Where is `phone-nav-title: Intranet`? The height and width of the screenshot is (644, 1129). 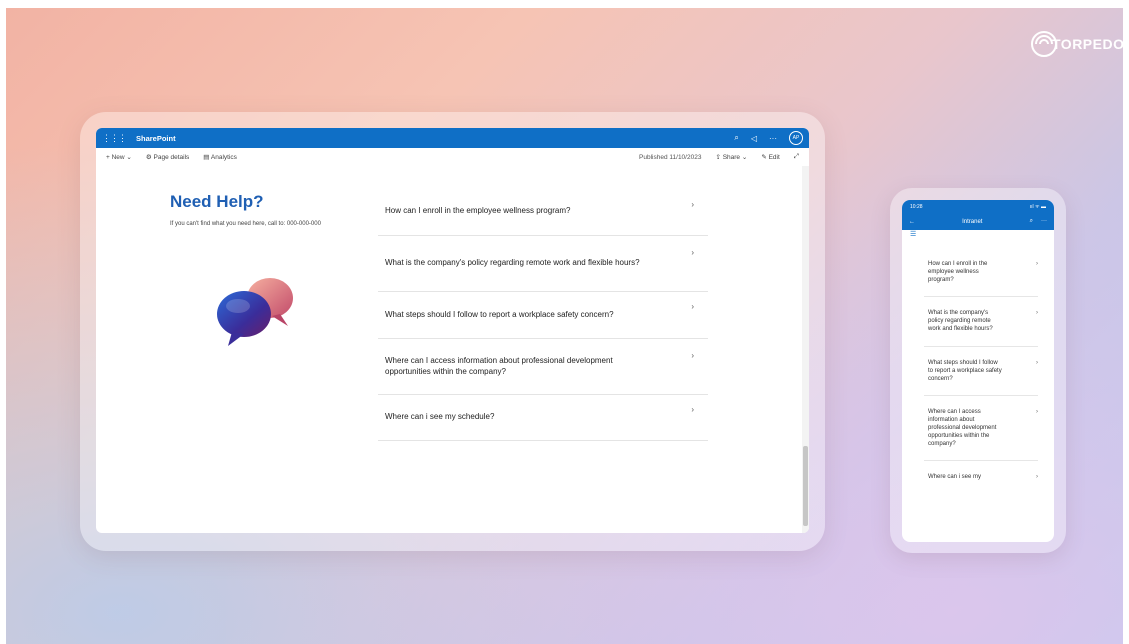 phone-nav-title: Intranet is located at coordinates (972, 221).